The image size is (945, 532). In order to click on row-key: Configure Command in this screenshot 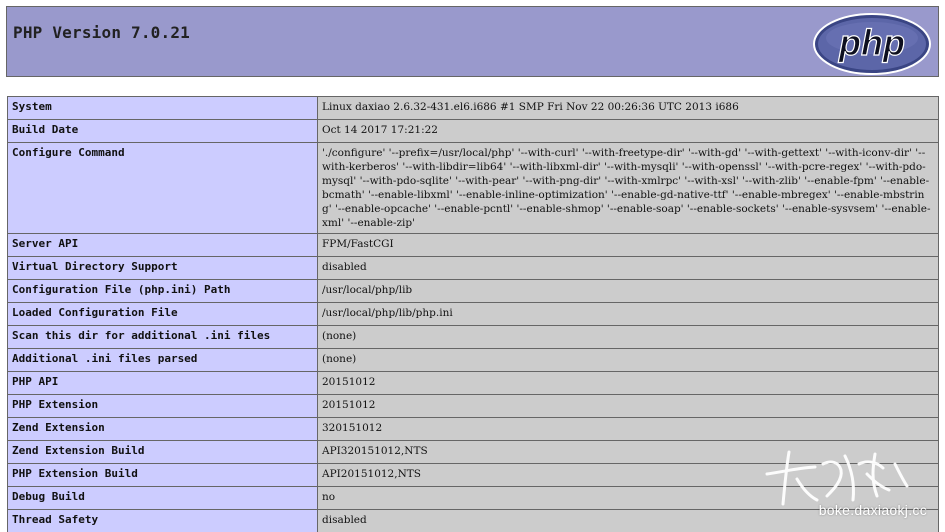, I will do `click(162, 188)`.